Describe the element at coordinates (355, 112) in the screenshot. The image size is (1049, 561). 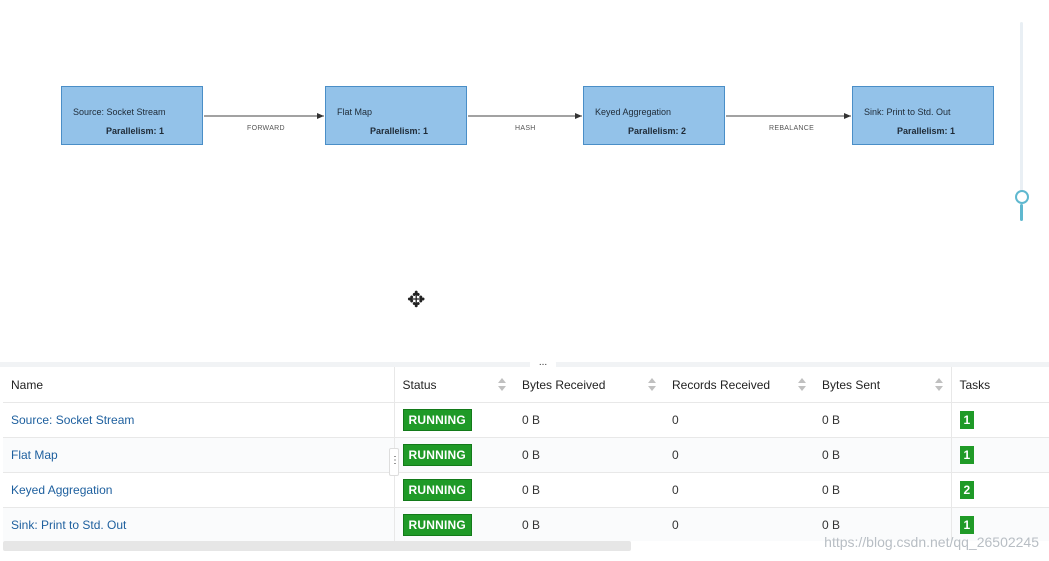
I see `node-name: Flat Map` at that location.